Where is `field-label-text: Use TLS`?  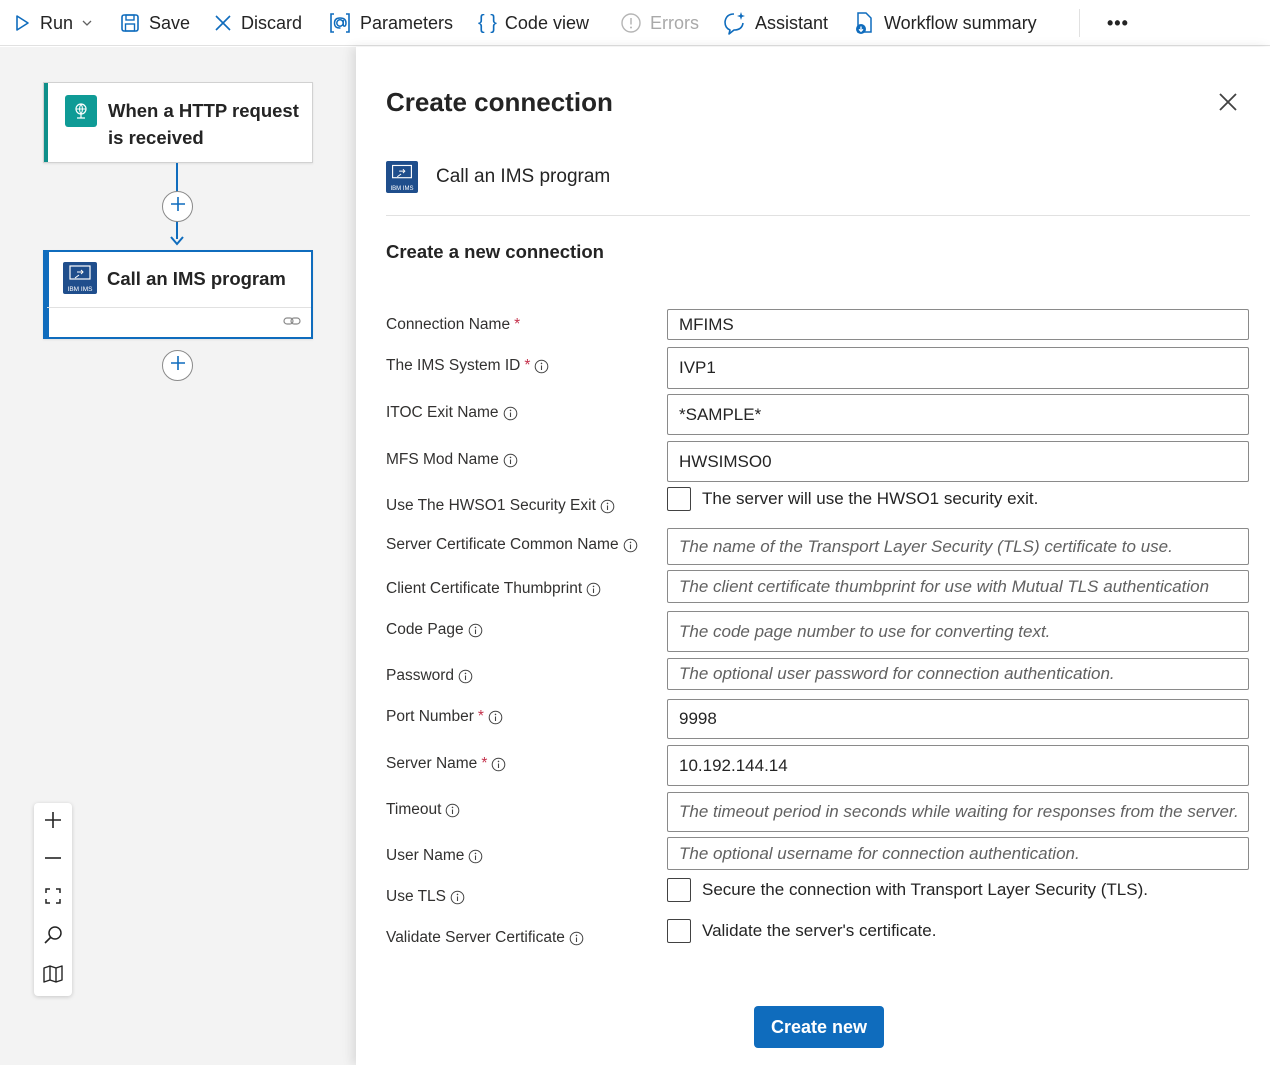
field-label-text: Use TLS is located at coordinates (416, 896).